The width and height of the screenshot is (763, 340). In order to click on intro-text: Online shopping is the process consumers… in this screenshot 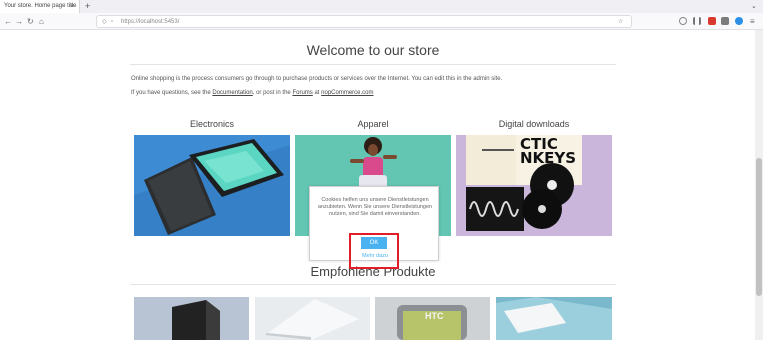, I will do `click(317, 79)`.